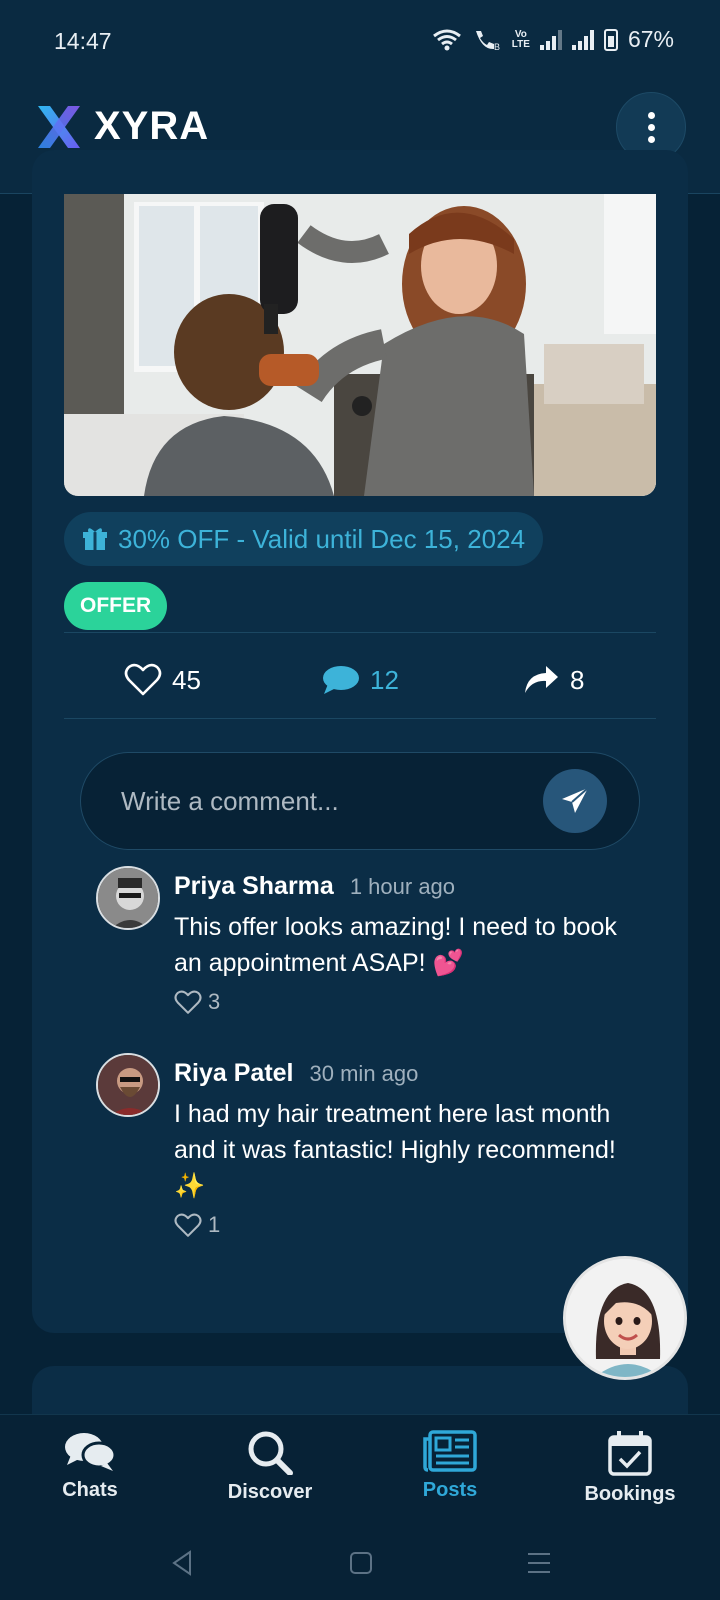 Image resolution: width=720 pixels, height=1600 pixels. Describe the element at coordinates (91, 1452) in the screenshot. I see `chat-bubbles-icon` at that location.